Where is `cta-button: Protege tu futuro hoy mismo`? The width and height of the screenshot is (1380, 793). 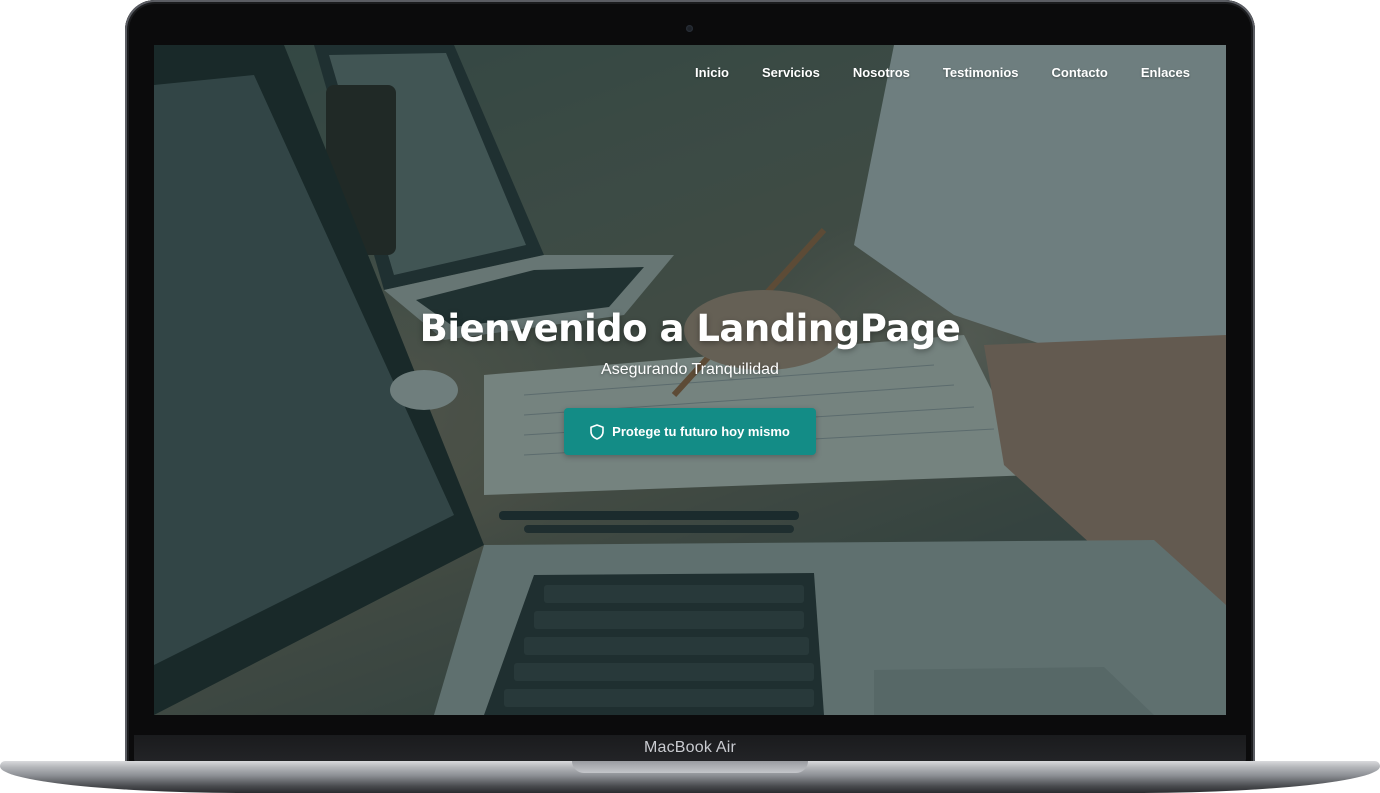 cta-button: Protege tu futuro hoy mismo is located at coordinates (690, 431).